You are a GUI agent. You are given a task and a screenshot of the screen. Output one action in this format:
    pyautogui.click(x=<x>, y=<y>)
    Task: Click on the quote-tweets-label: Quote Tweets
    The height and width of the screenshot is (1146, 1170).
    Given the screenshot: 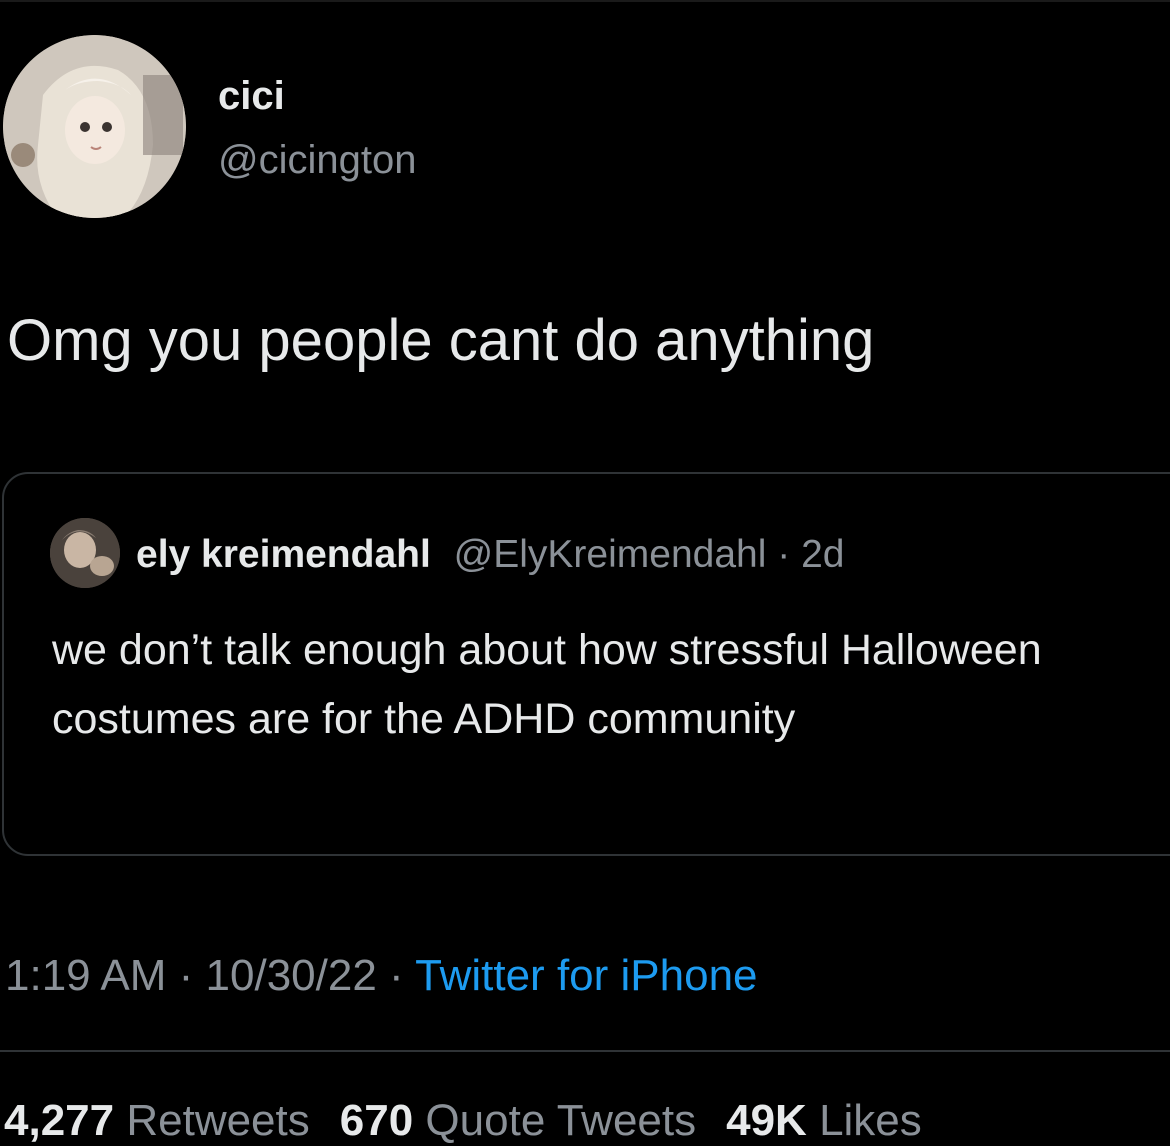 What is the action you would take?
    pyautogui.click(x=561, y=1120)
    